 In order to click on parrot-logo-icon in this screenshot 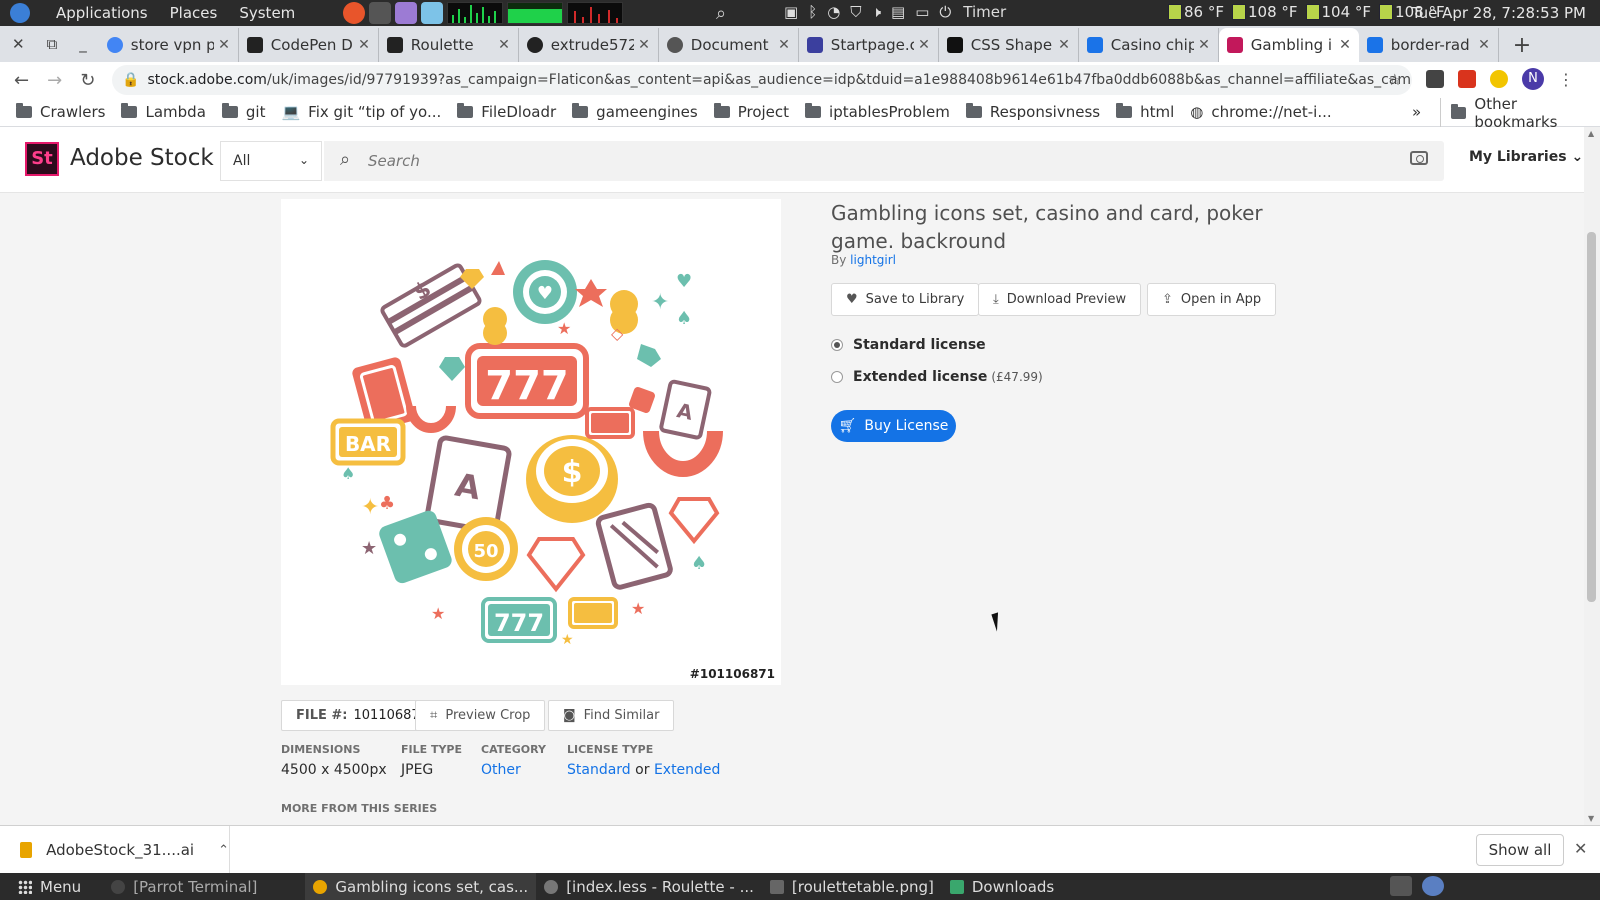, I will do `click(20, 13)`.